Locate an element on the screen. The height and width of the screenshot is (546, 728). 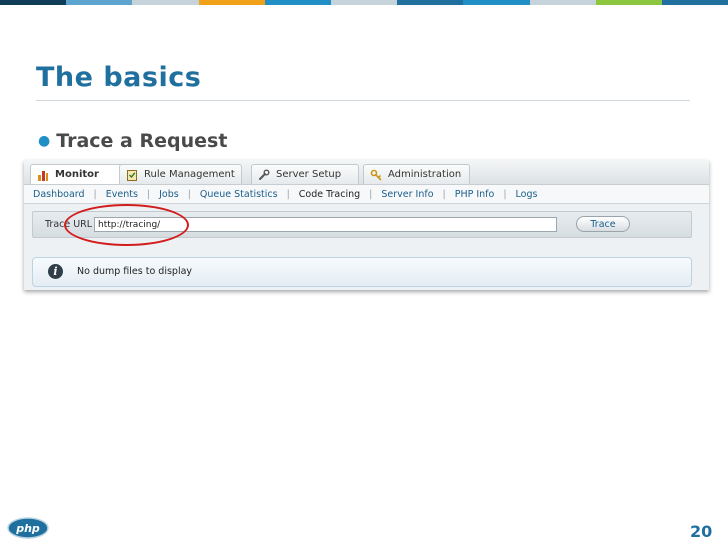
tab-server-setup: Server Setup is located at coordinates (305, 174).